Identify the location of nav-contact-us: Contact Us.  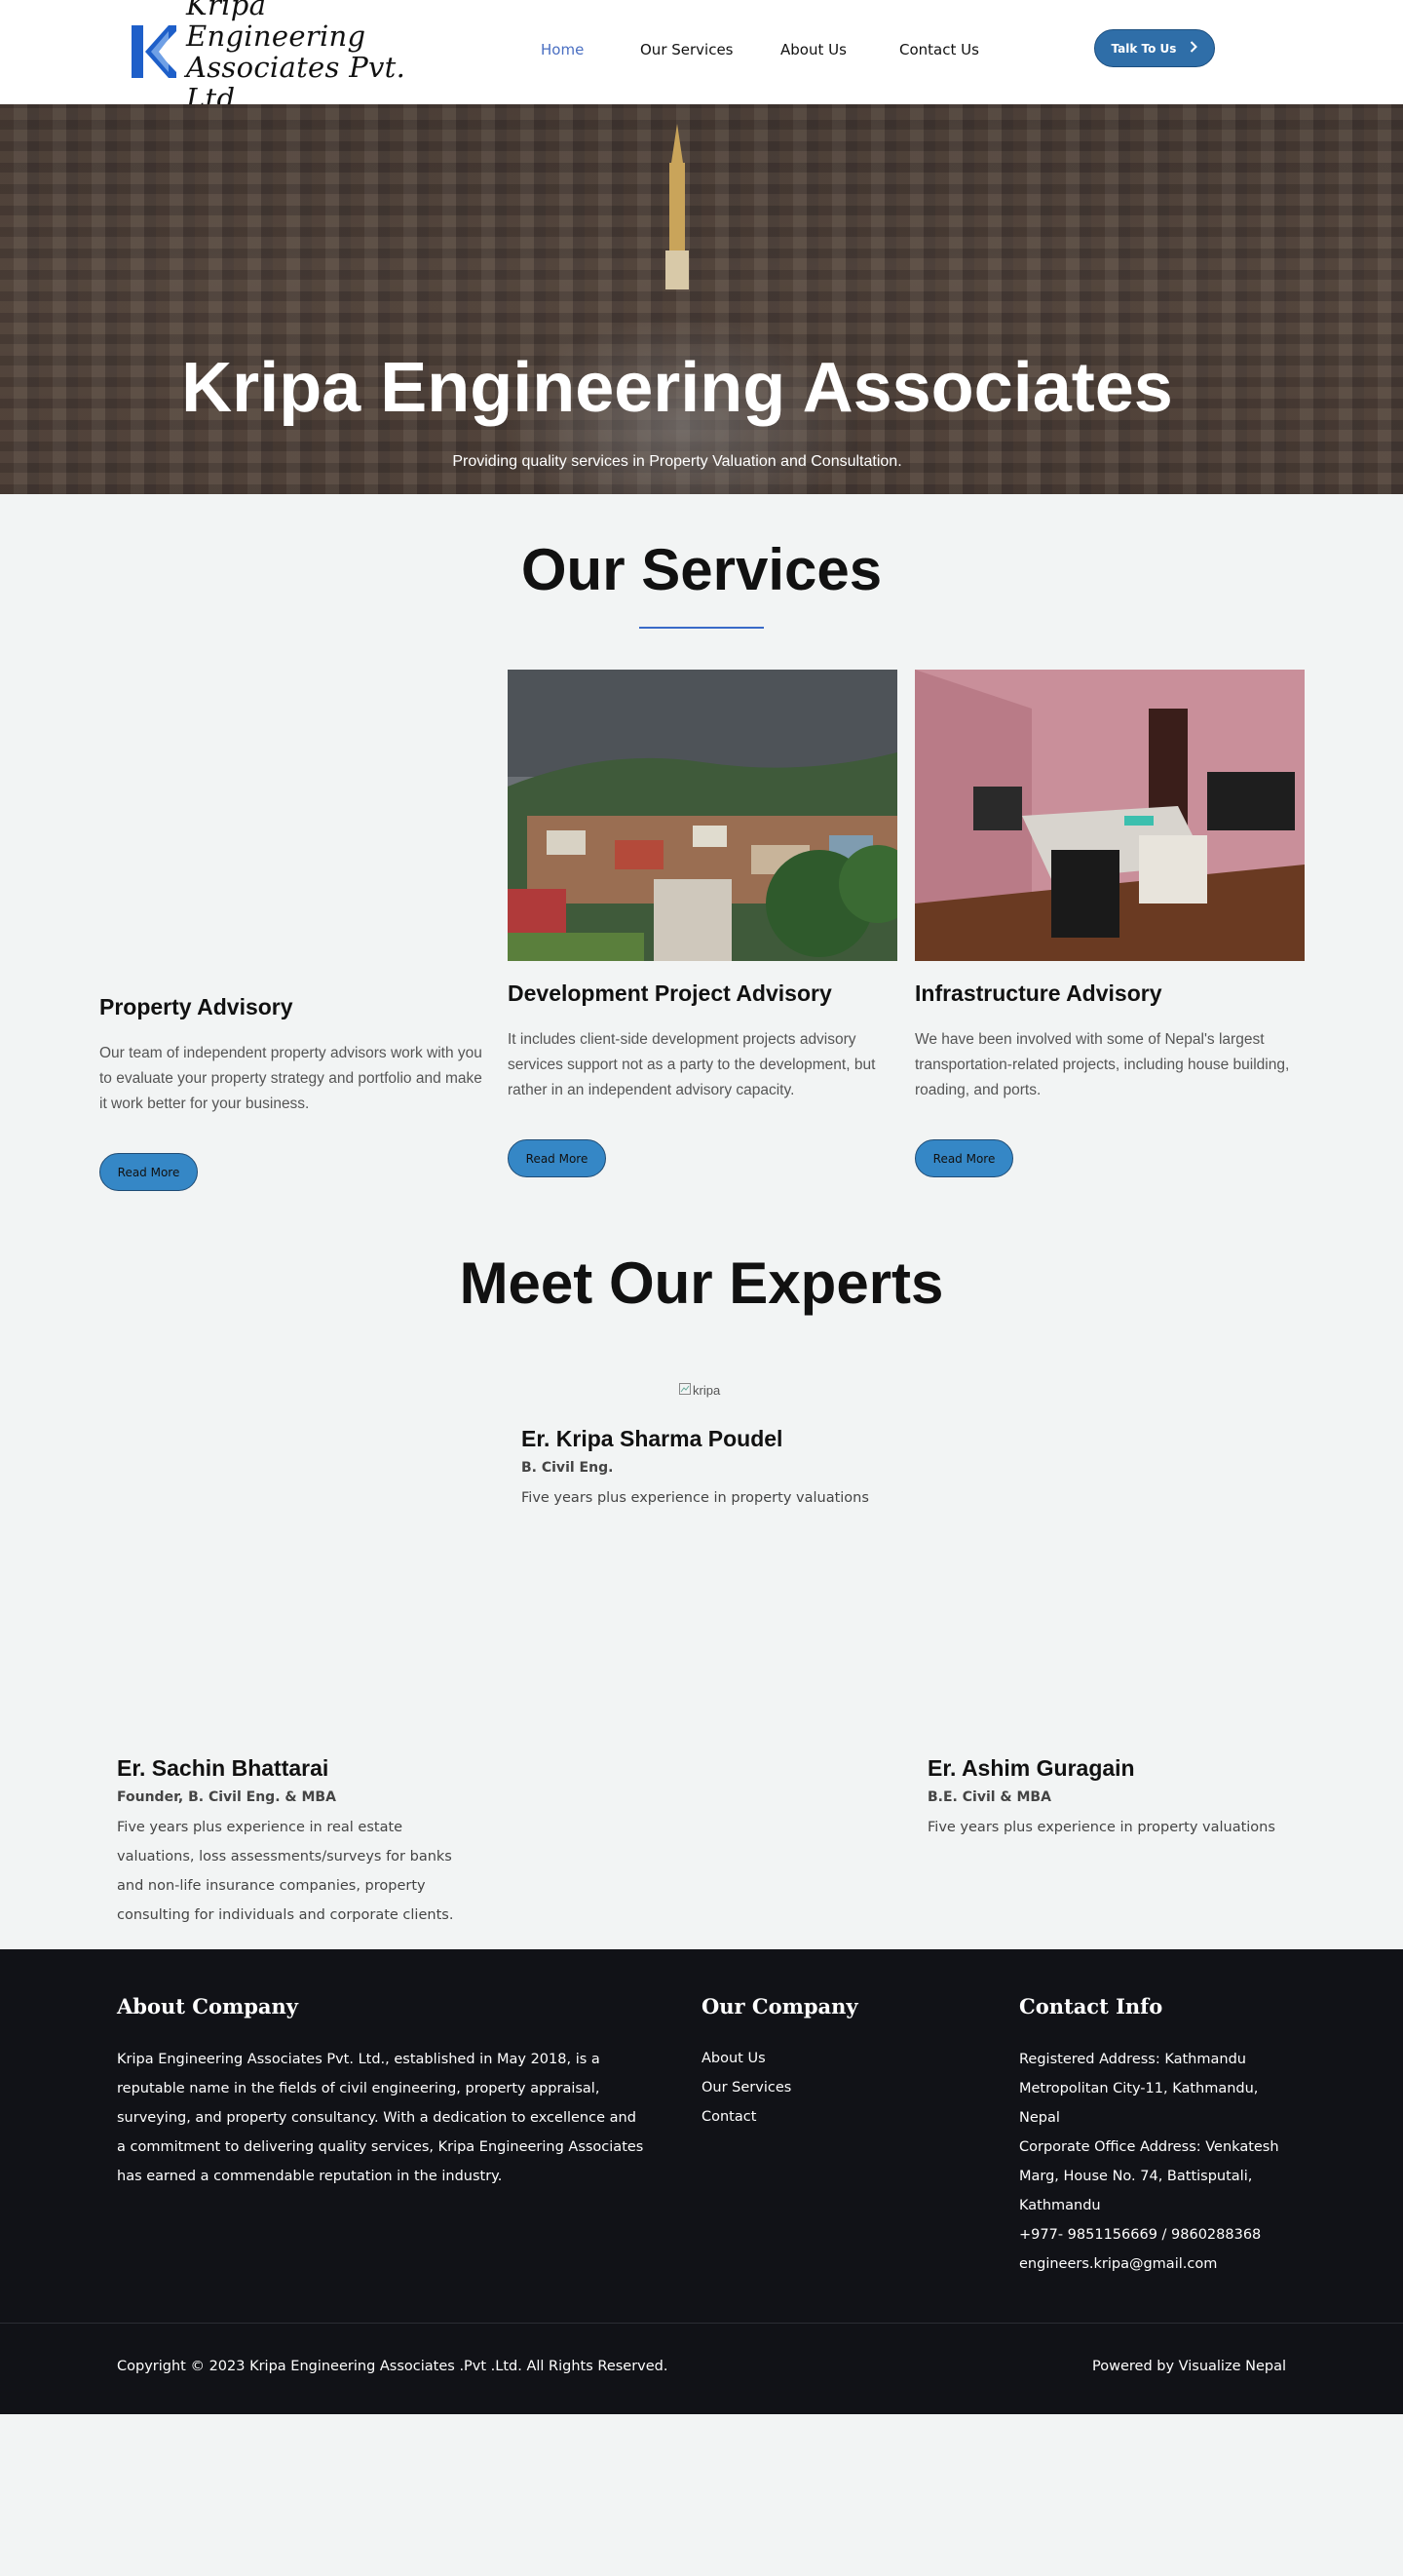
(939, 49).